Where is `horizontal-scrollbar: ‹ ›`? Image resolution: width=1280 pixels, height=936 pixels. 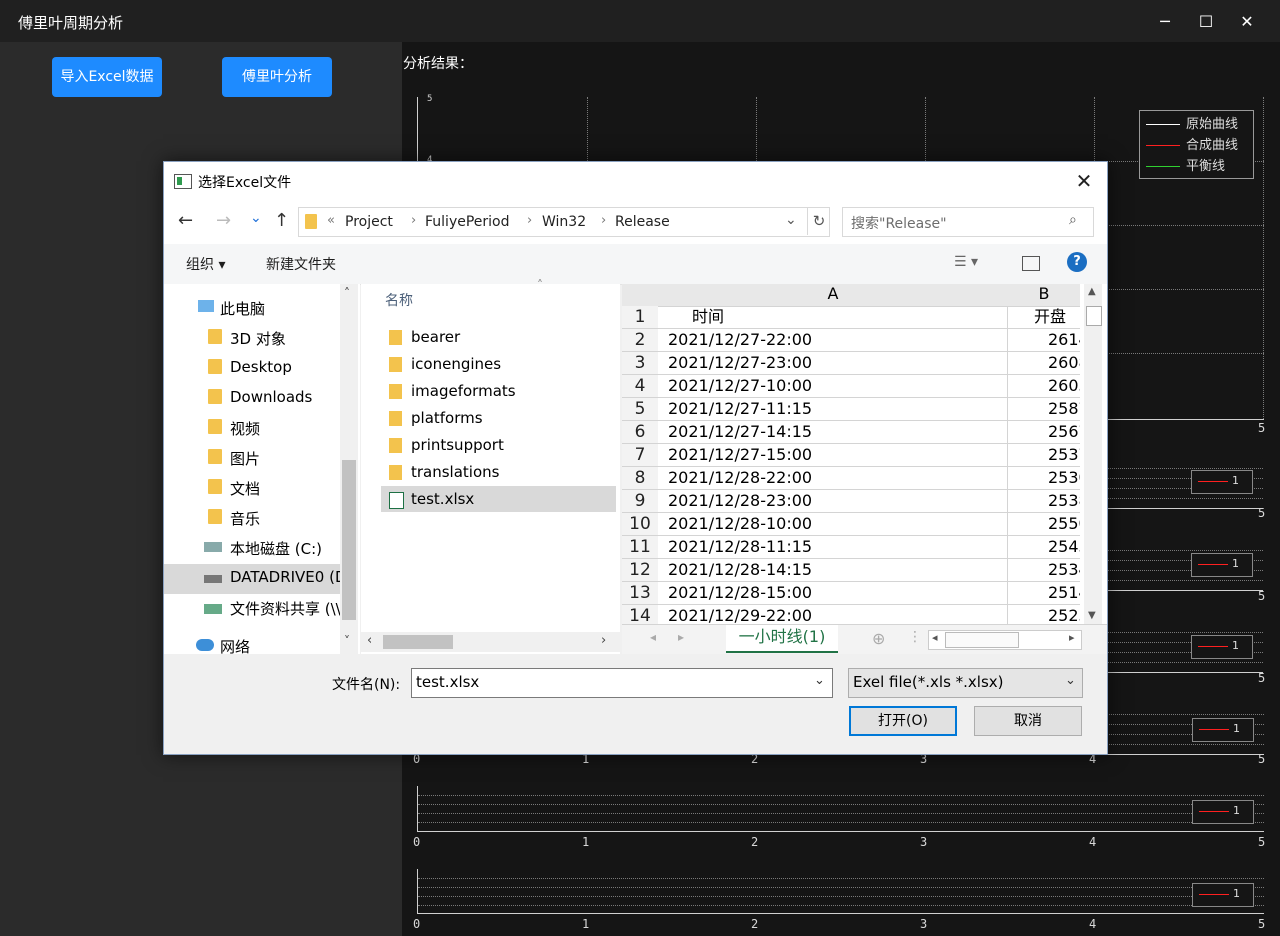 horizontal-scrollbar: ‹ › is located at coordinates (490, 642).